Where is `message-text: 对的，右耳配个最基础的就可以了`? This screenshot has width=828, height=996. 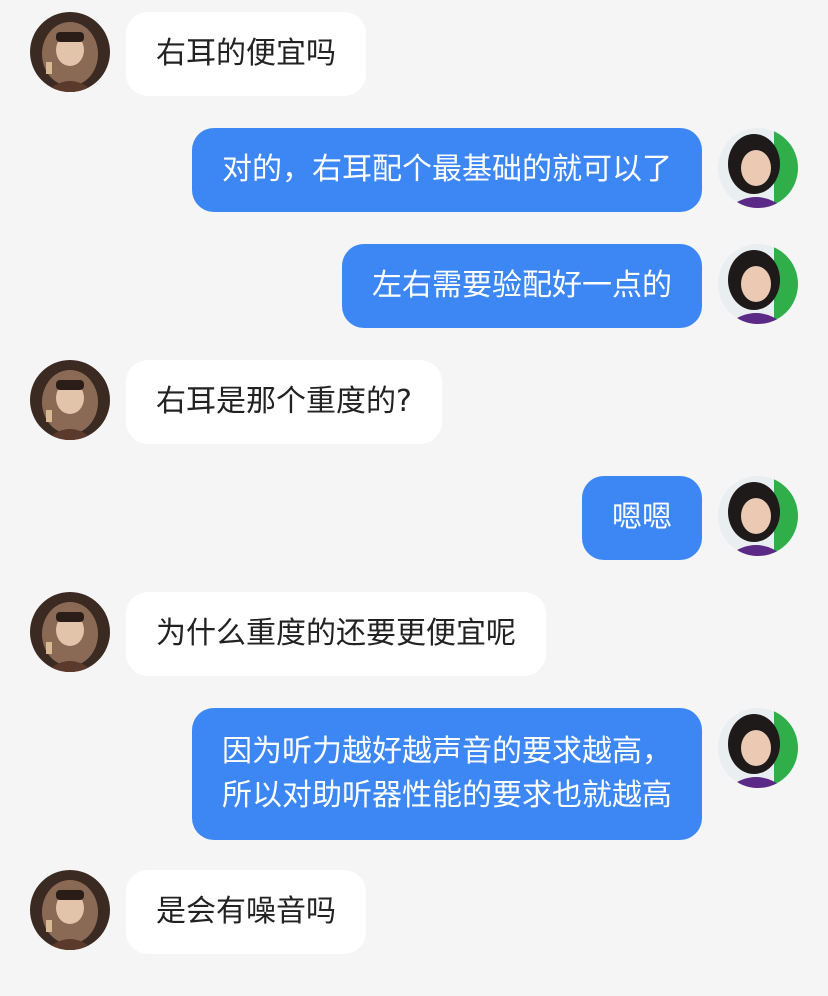 message-text: 对的，右耳配个最基础的就可以了 is located at coordinates (447, 169).